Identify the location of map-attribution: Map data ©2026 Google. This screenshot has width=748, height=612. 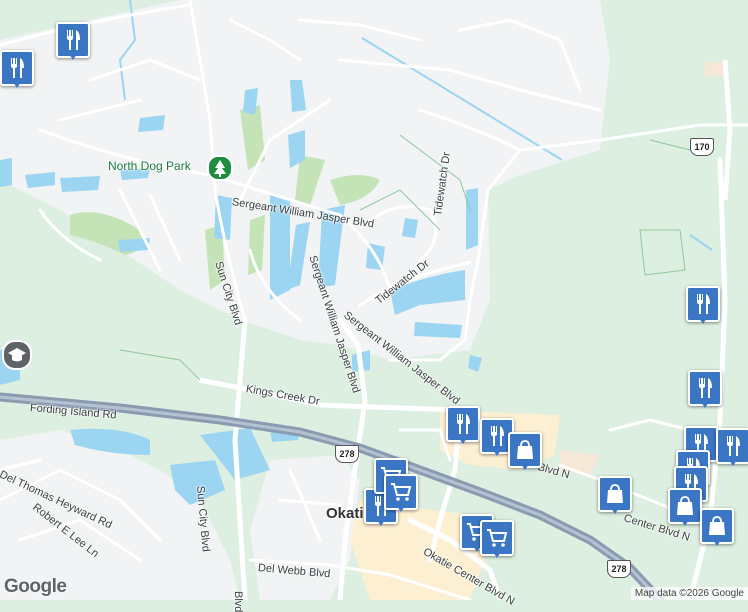
(689, 593).